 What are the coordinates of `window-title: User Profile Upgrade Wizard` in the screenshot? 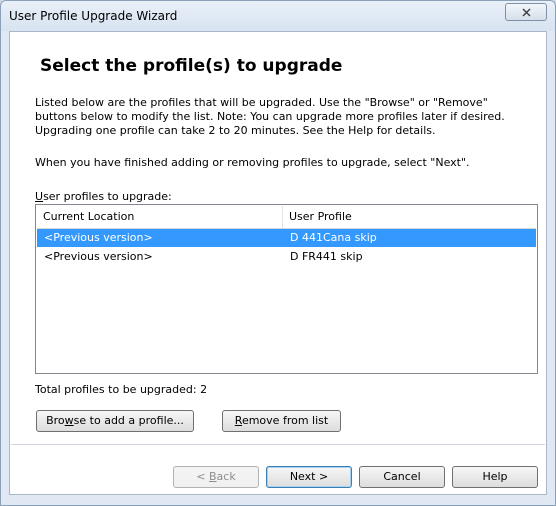 It's located at (93, 16).